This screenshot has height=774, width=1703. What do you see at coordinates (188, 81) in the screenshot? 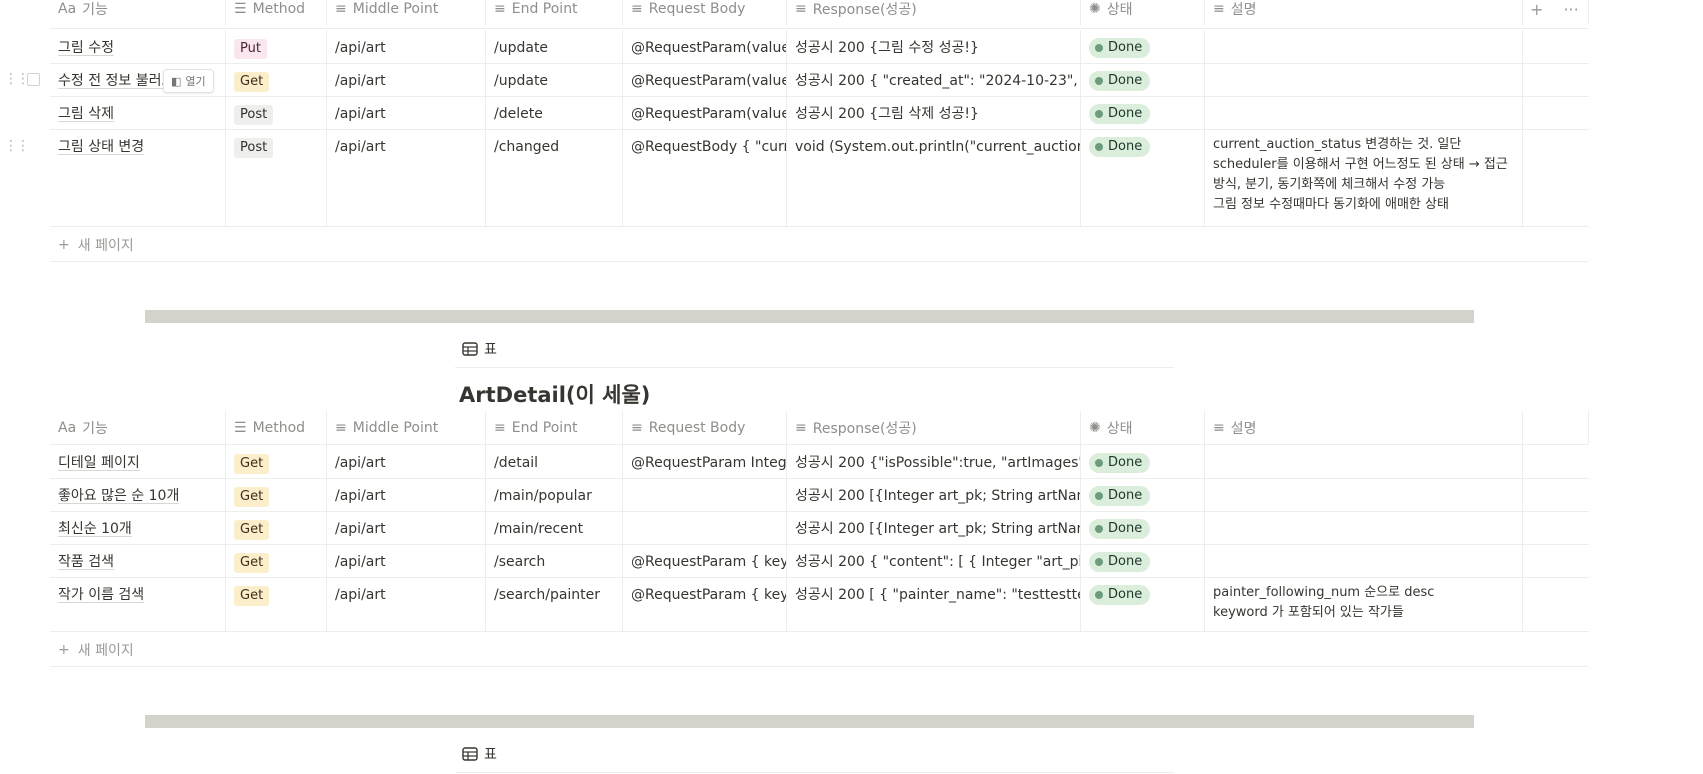
I see `open-page-button: ◧ 열기` at bounding box center [188, 81].